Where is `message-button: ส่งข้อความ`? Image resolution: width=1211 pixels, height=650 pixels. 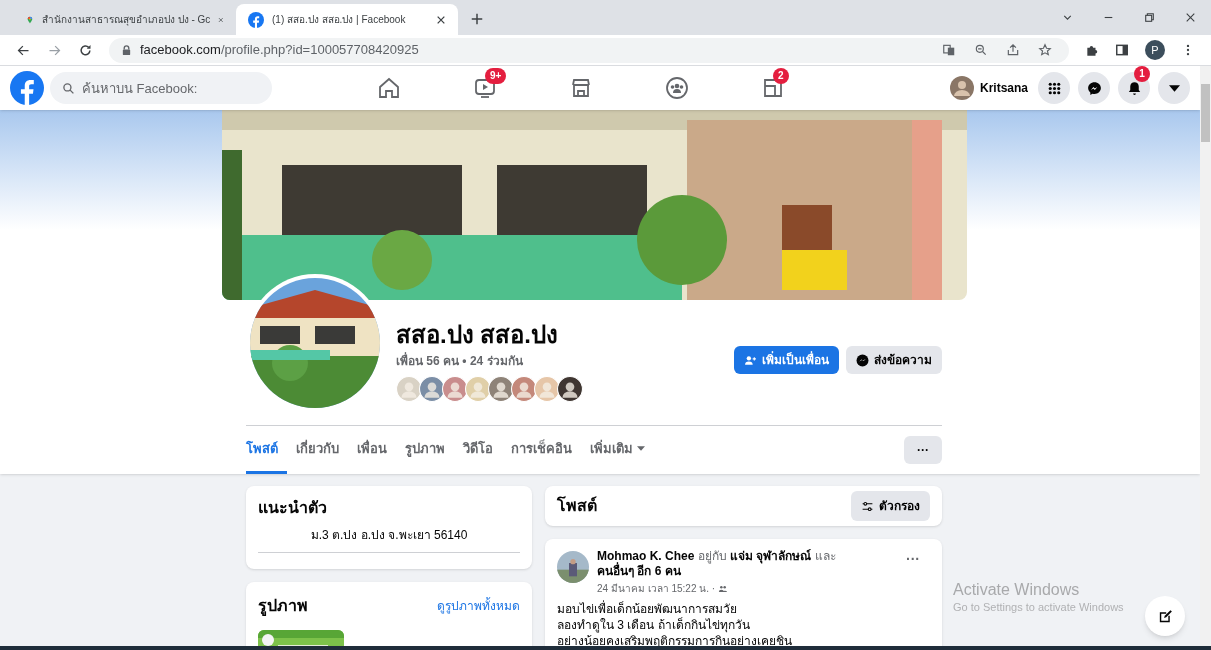 message-button: ส่งข้อความ is located at coordinates (894, 360).